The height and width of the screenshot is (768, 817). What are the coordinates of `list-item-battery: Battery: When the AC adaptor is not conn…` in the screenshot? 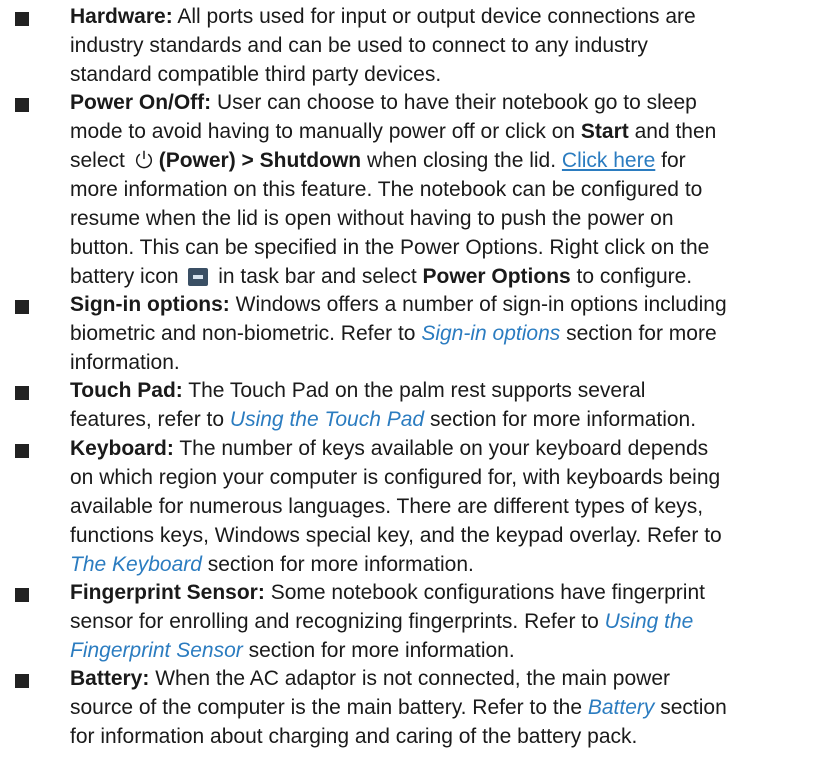 It's located at (400, 707).